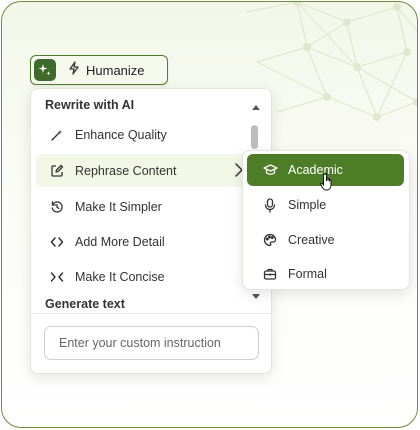 The height and width of the screenshot is (430, 420). Describe the element at coordinates (256, 296) in the screenshot. I see `scroll-down-arrow` at that location.